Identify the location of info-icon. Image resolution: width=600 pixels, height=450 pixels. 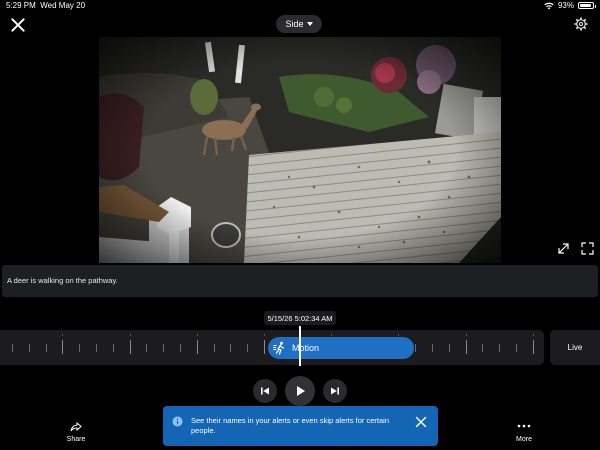
(177, 421).